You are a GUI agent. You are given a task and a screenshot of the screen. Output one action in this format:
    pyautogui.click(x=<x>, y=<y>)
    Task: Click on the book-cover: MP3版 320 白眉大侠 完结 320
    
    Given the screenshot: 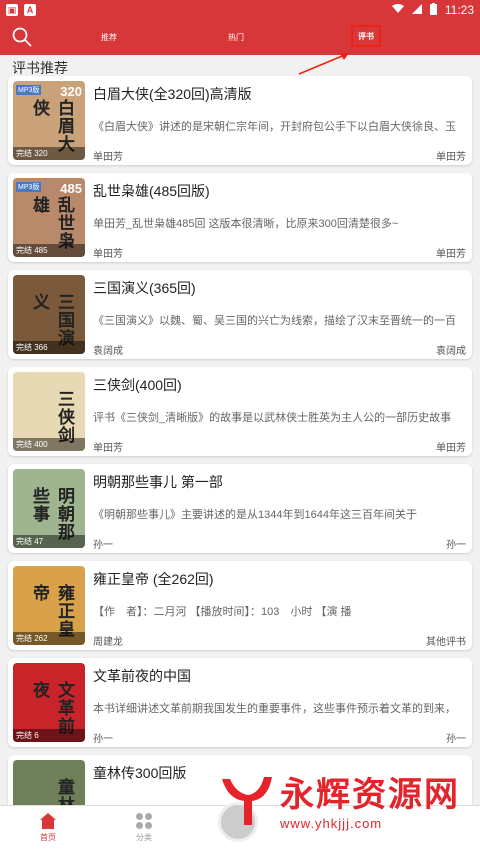 What is the action you would take?
    pyautogui.click(x=49, y=120)
    